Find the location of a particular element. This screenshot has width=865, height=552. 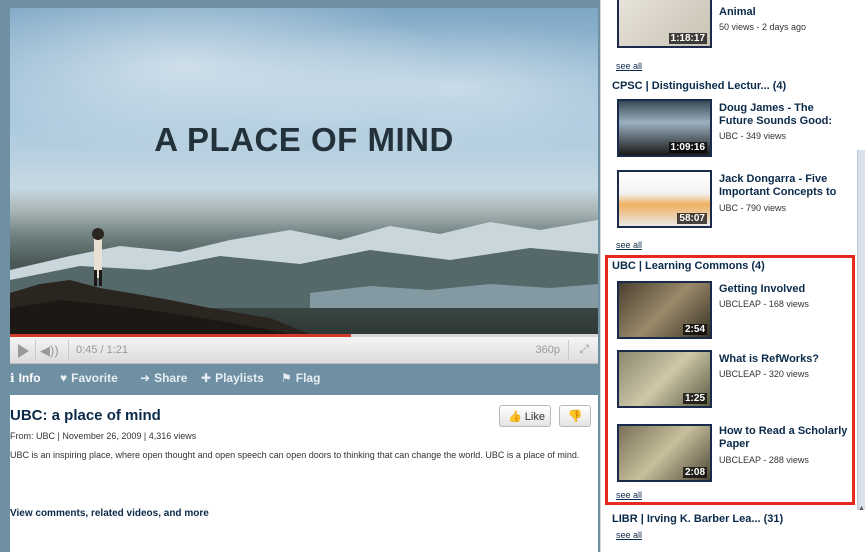

duration-badge: 1:09:16 is located at coordinates (687, 147).